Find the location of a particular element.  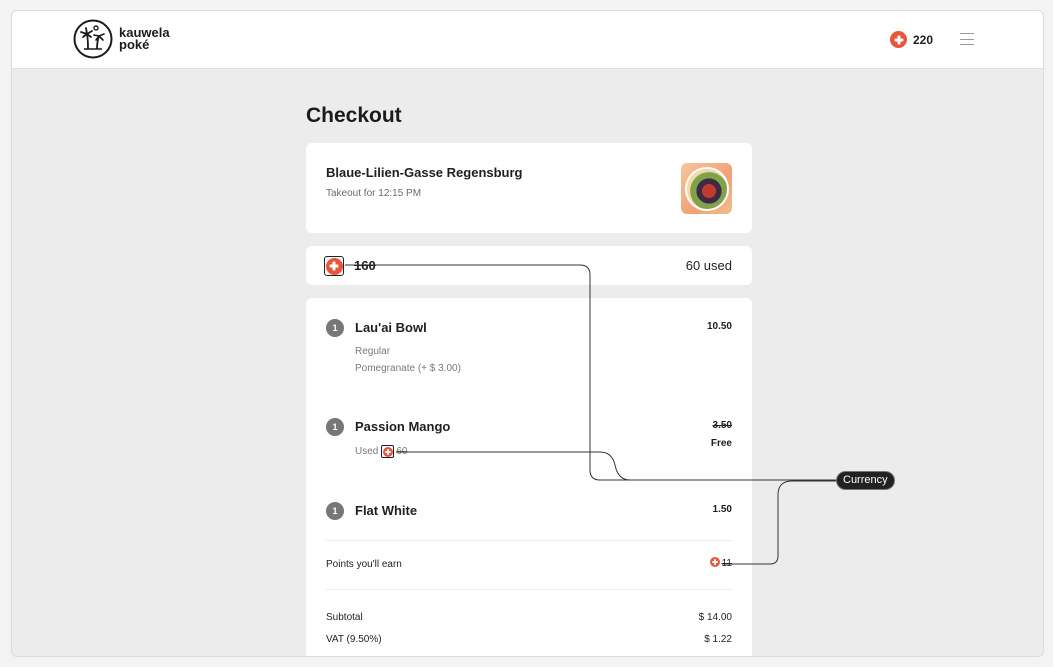

top-bar: kauwela poké 220 is located at coordinates (527, 40).